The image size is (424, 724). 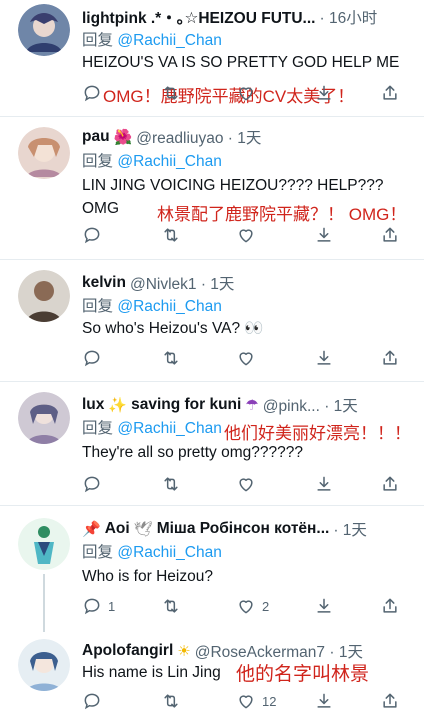 I want to click on flower-emoji: 🌺, so click(x=123, y=137).